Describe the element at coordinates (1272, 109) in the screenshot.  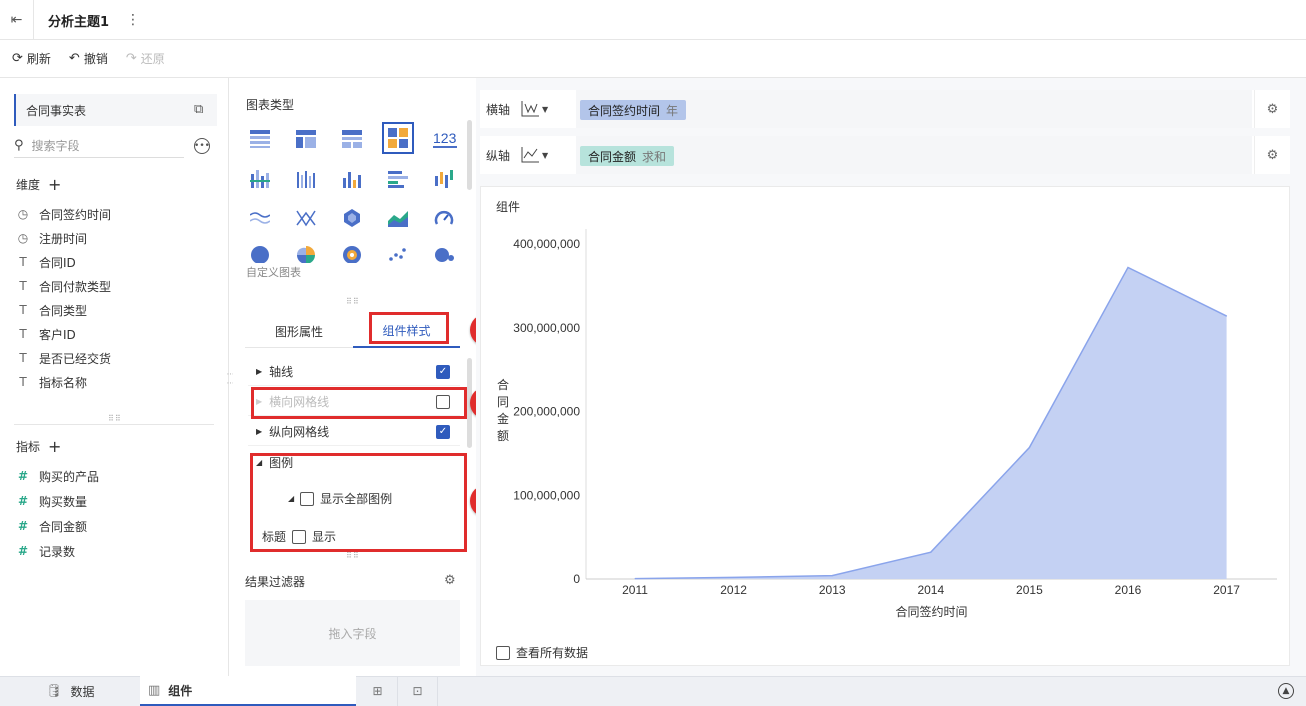
I see `x-axis-settings-icon: ⚙` at that location.